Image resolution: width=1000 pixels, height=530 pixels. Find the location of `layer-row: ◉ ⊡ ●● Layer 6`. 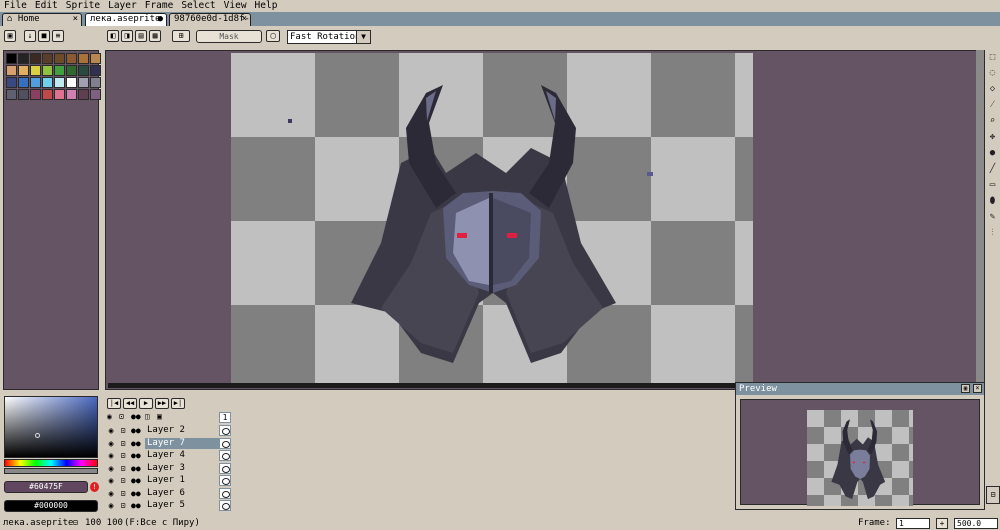

layer-row: ◉ ⊡ ●● Layer 6 is located at coordinates (419, 493).